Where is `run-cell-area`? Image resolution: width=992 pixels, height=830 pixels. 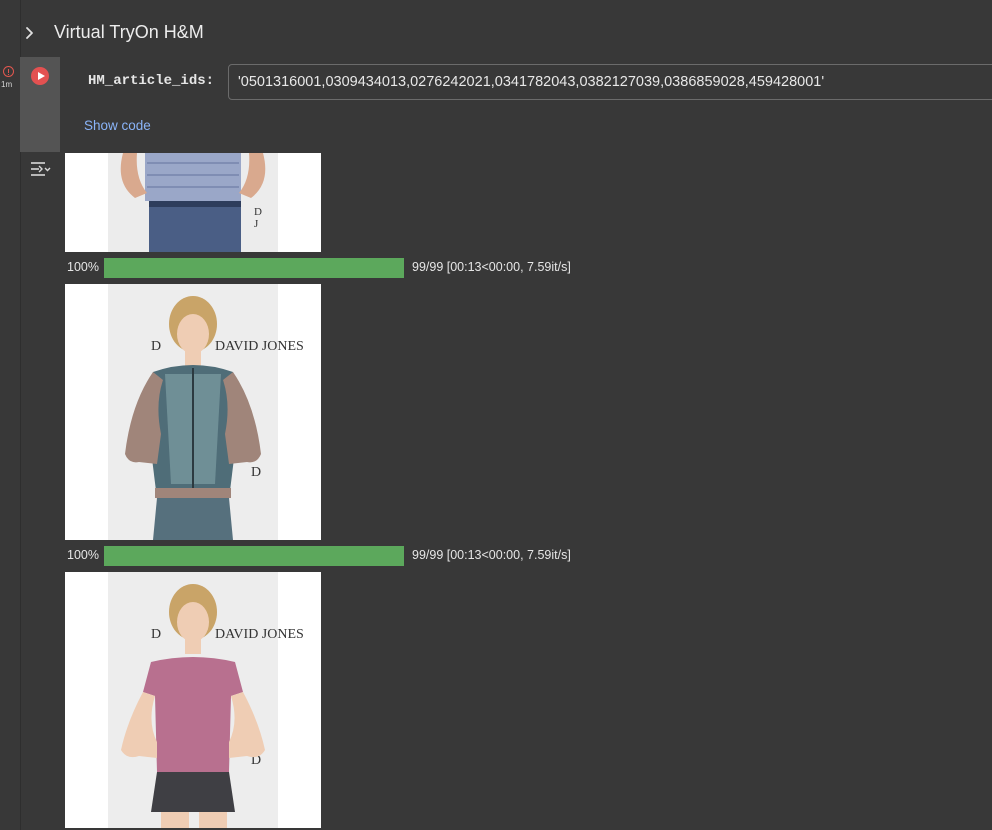
run-cell-area is located at coordinates (40, 104).